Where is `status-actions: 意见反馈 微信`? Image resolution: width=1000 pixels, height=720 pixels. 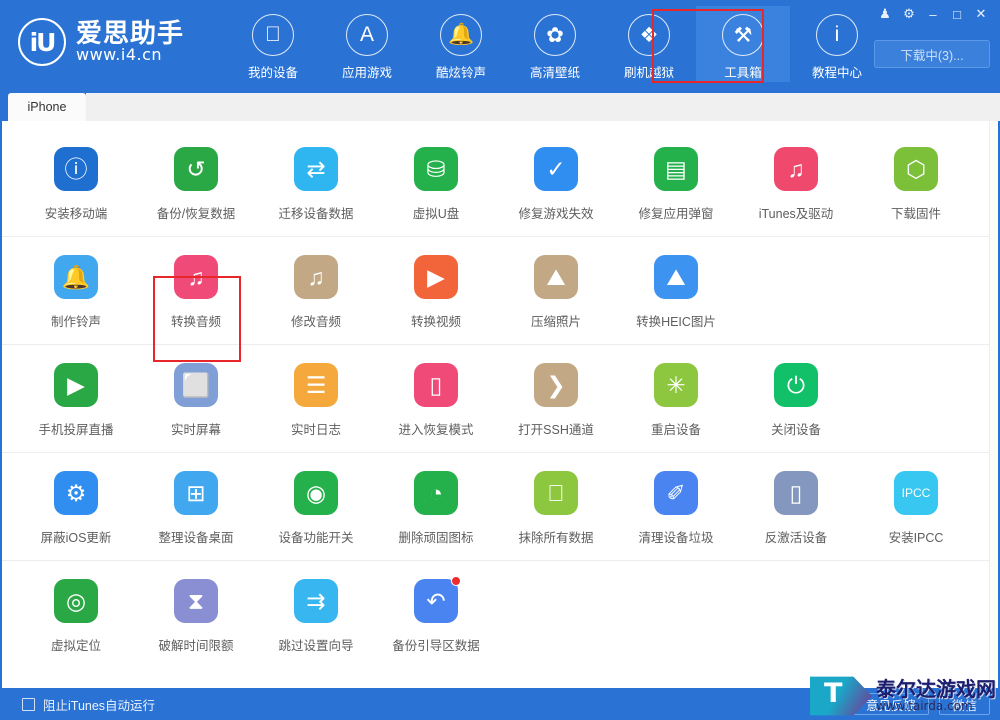
status-actions: 意见反馈 微信 is located at coordinates (921, 704).